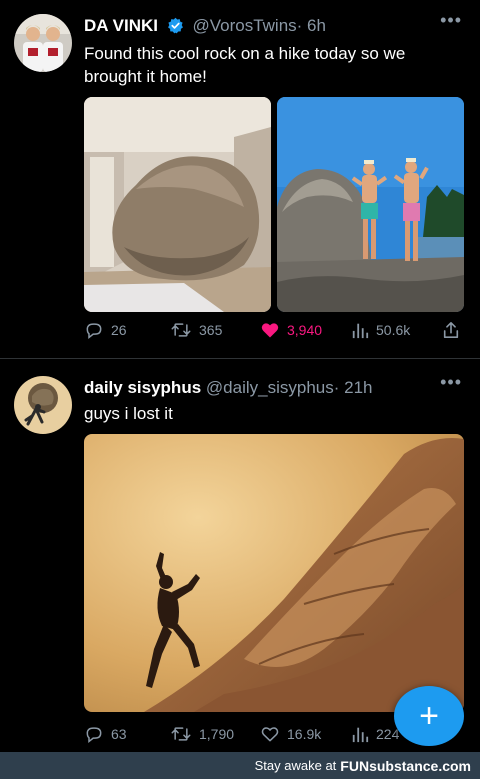 The width and height of the screenshot is (480, 779). I want to click on footer-brand: FUNsubstance.com, so click(405, 766).